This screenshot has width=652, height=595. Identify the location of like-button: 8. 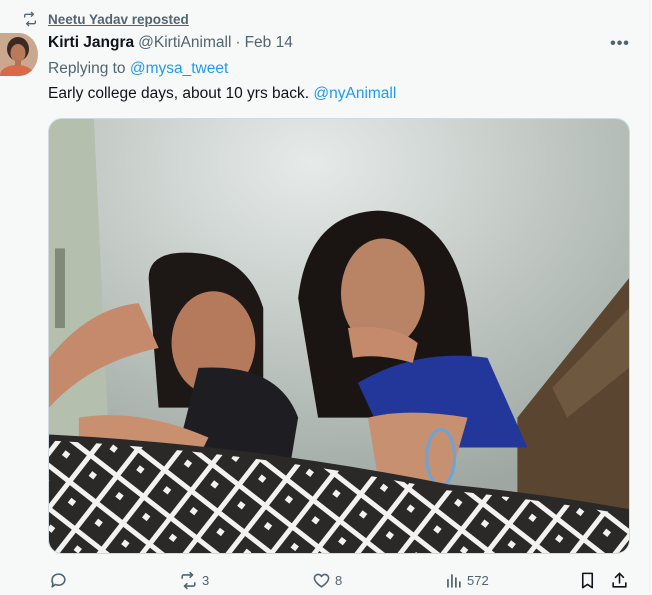
(327, 580).